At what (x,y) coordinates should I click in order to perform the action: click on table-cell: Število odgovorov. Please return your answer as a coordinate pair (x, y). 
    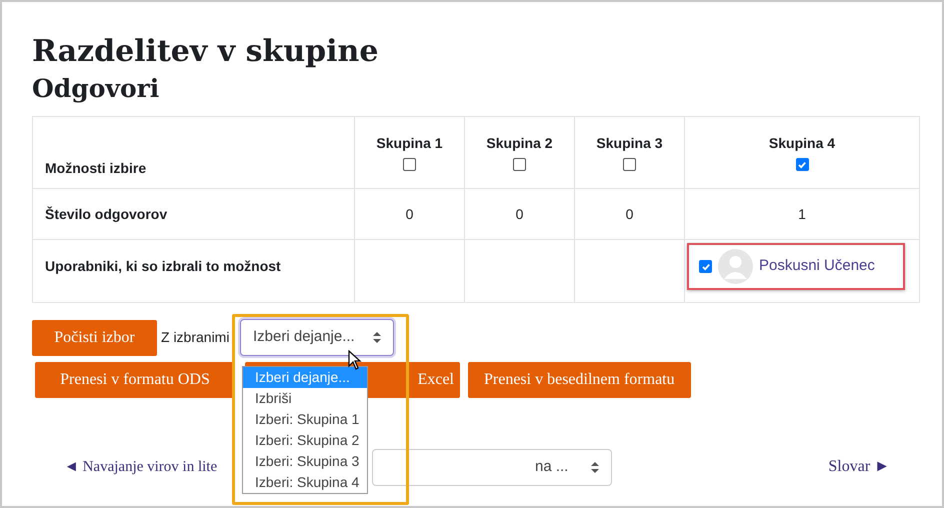
    Looking at the image, I should click on (193, 214).